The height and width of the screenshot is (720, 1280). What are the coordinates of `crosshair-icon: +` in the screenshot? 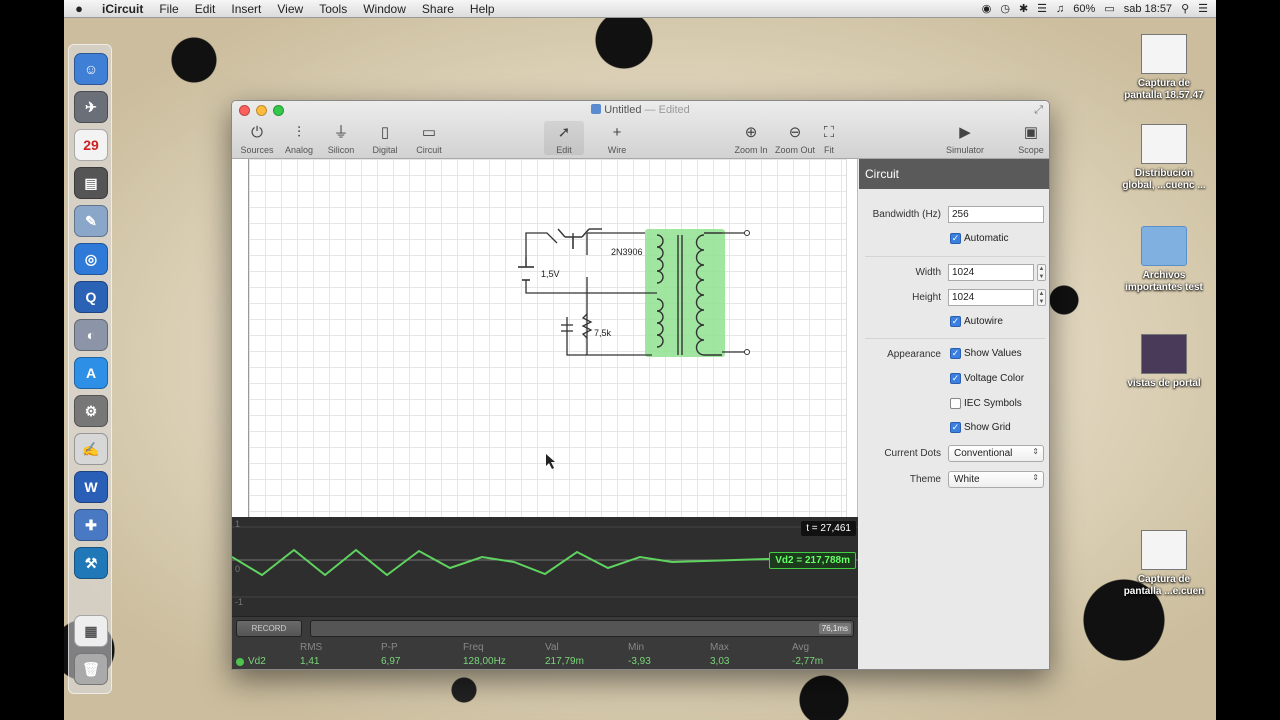 It's located at (617, 132).